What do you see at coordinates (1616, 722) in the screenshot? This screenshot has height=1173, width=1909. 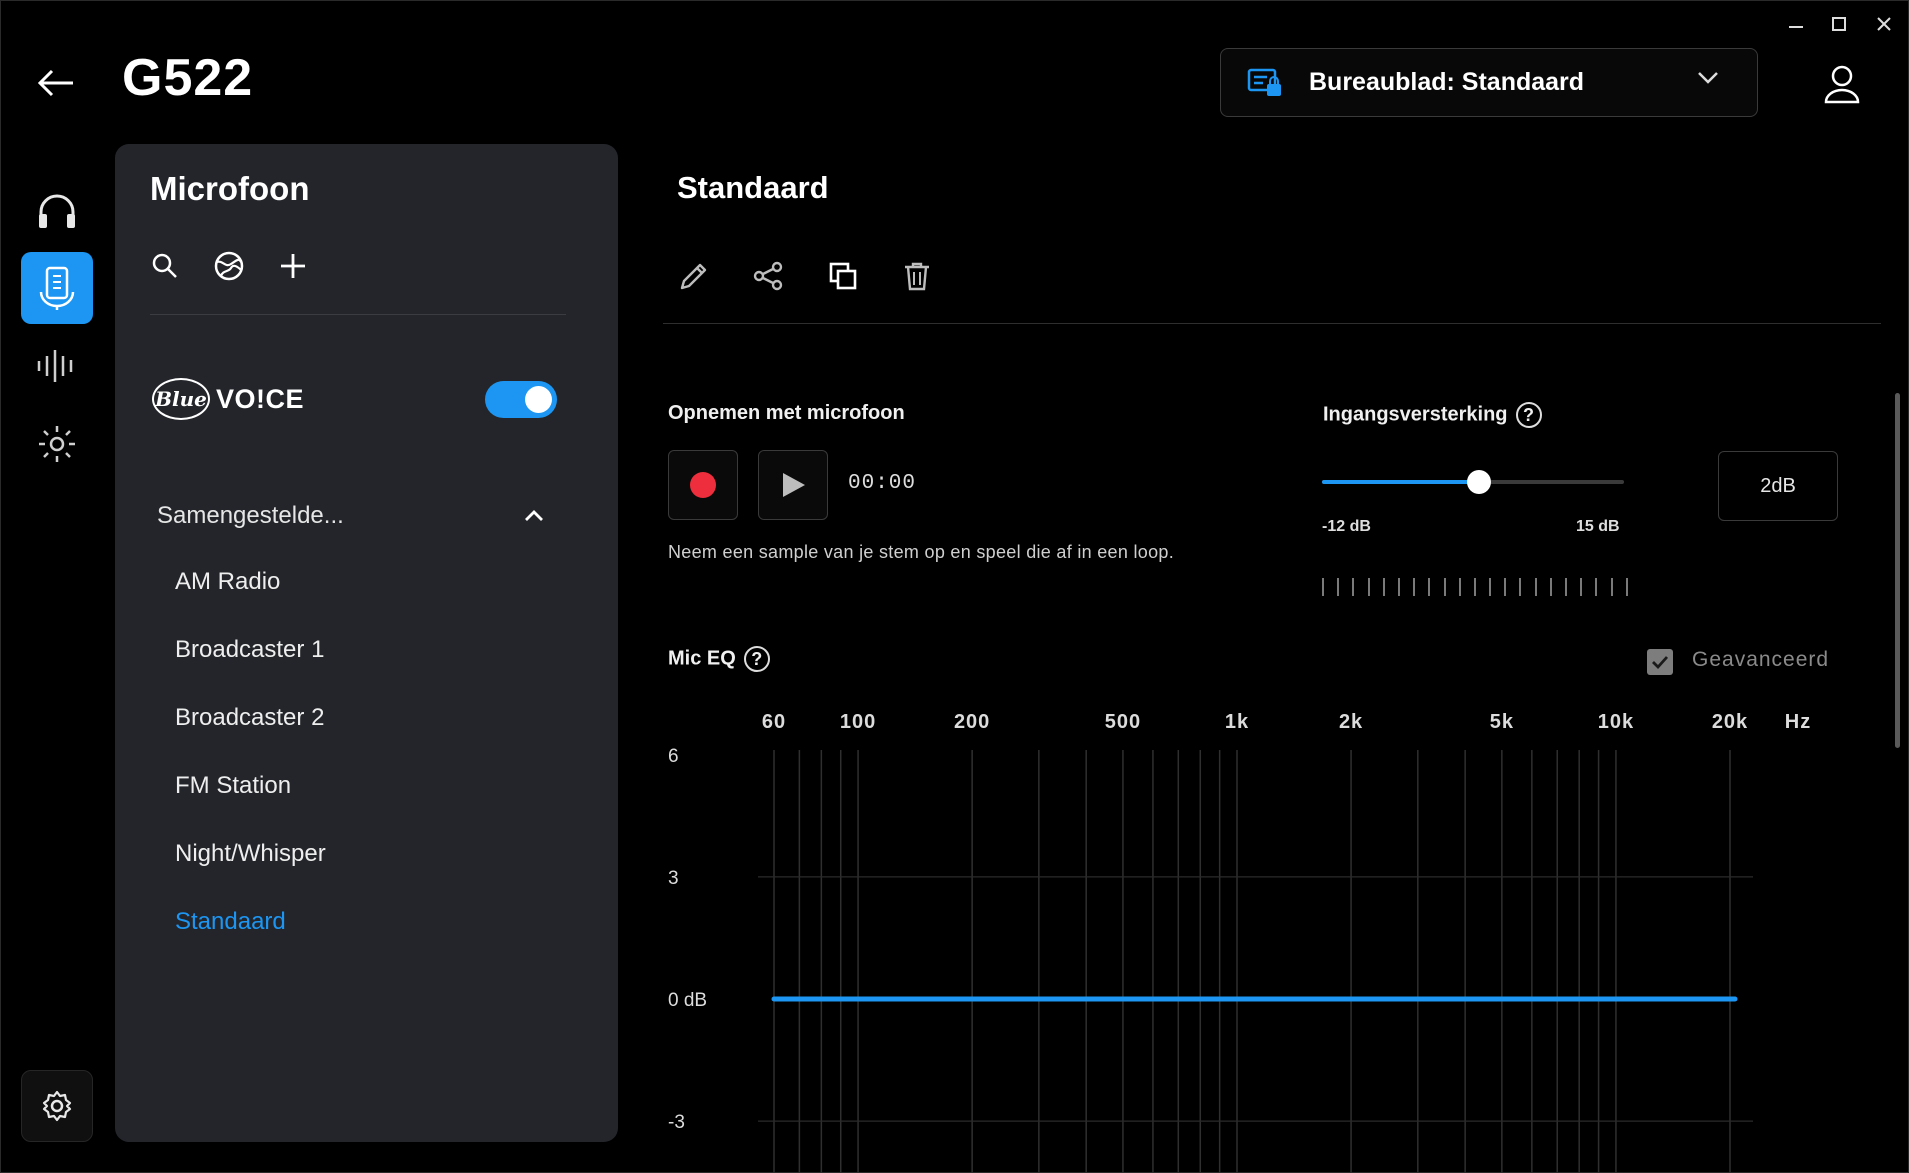 I see `eq-freq-label: 10k` at bounding box center [1616, 722].